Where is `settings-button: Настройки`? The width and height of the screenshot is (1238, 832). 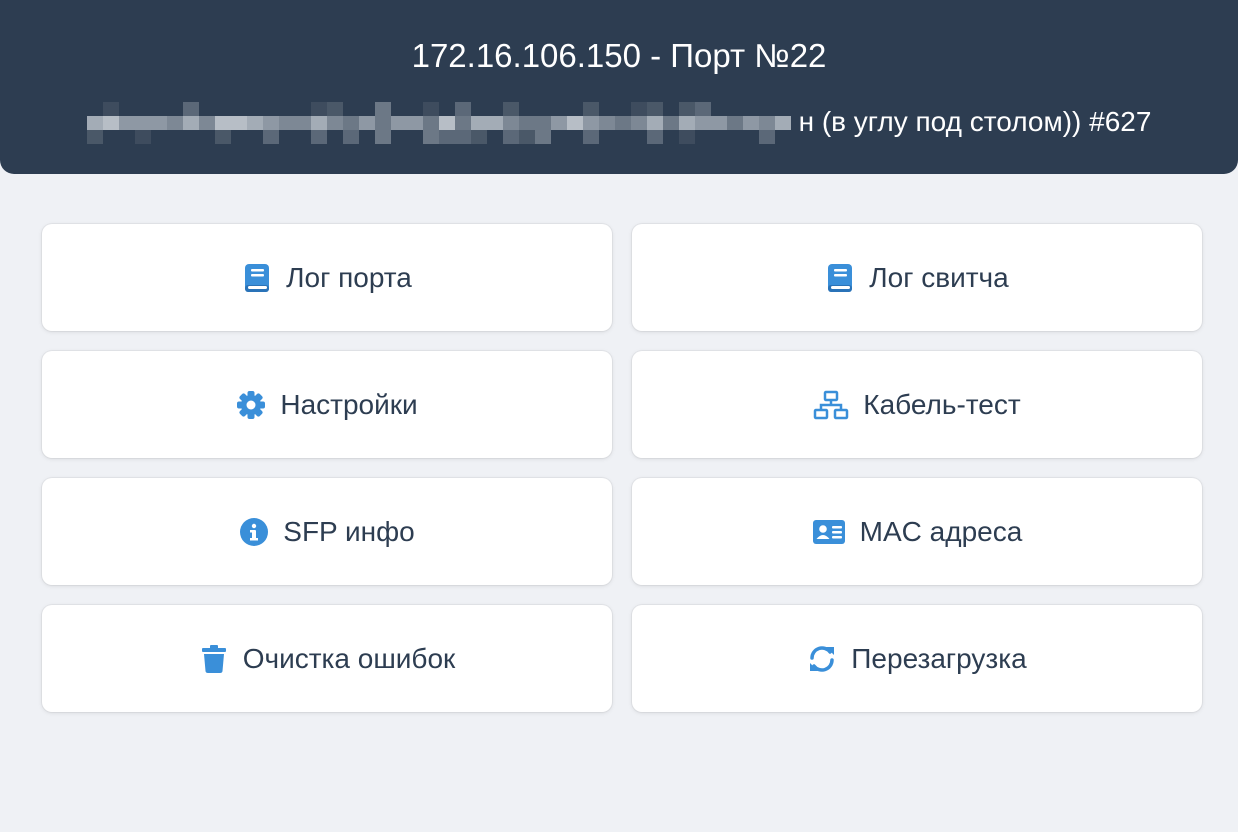
settings-button: Настройки is located at coordinates (327, 404).